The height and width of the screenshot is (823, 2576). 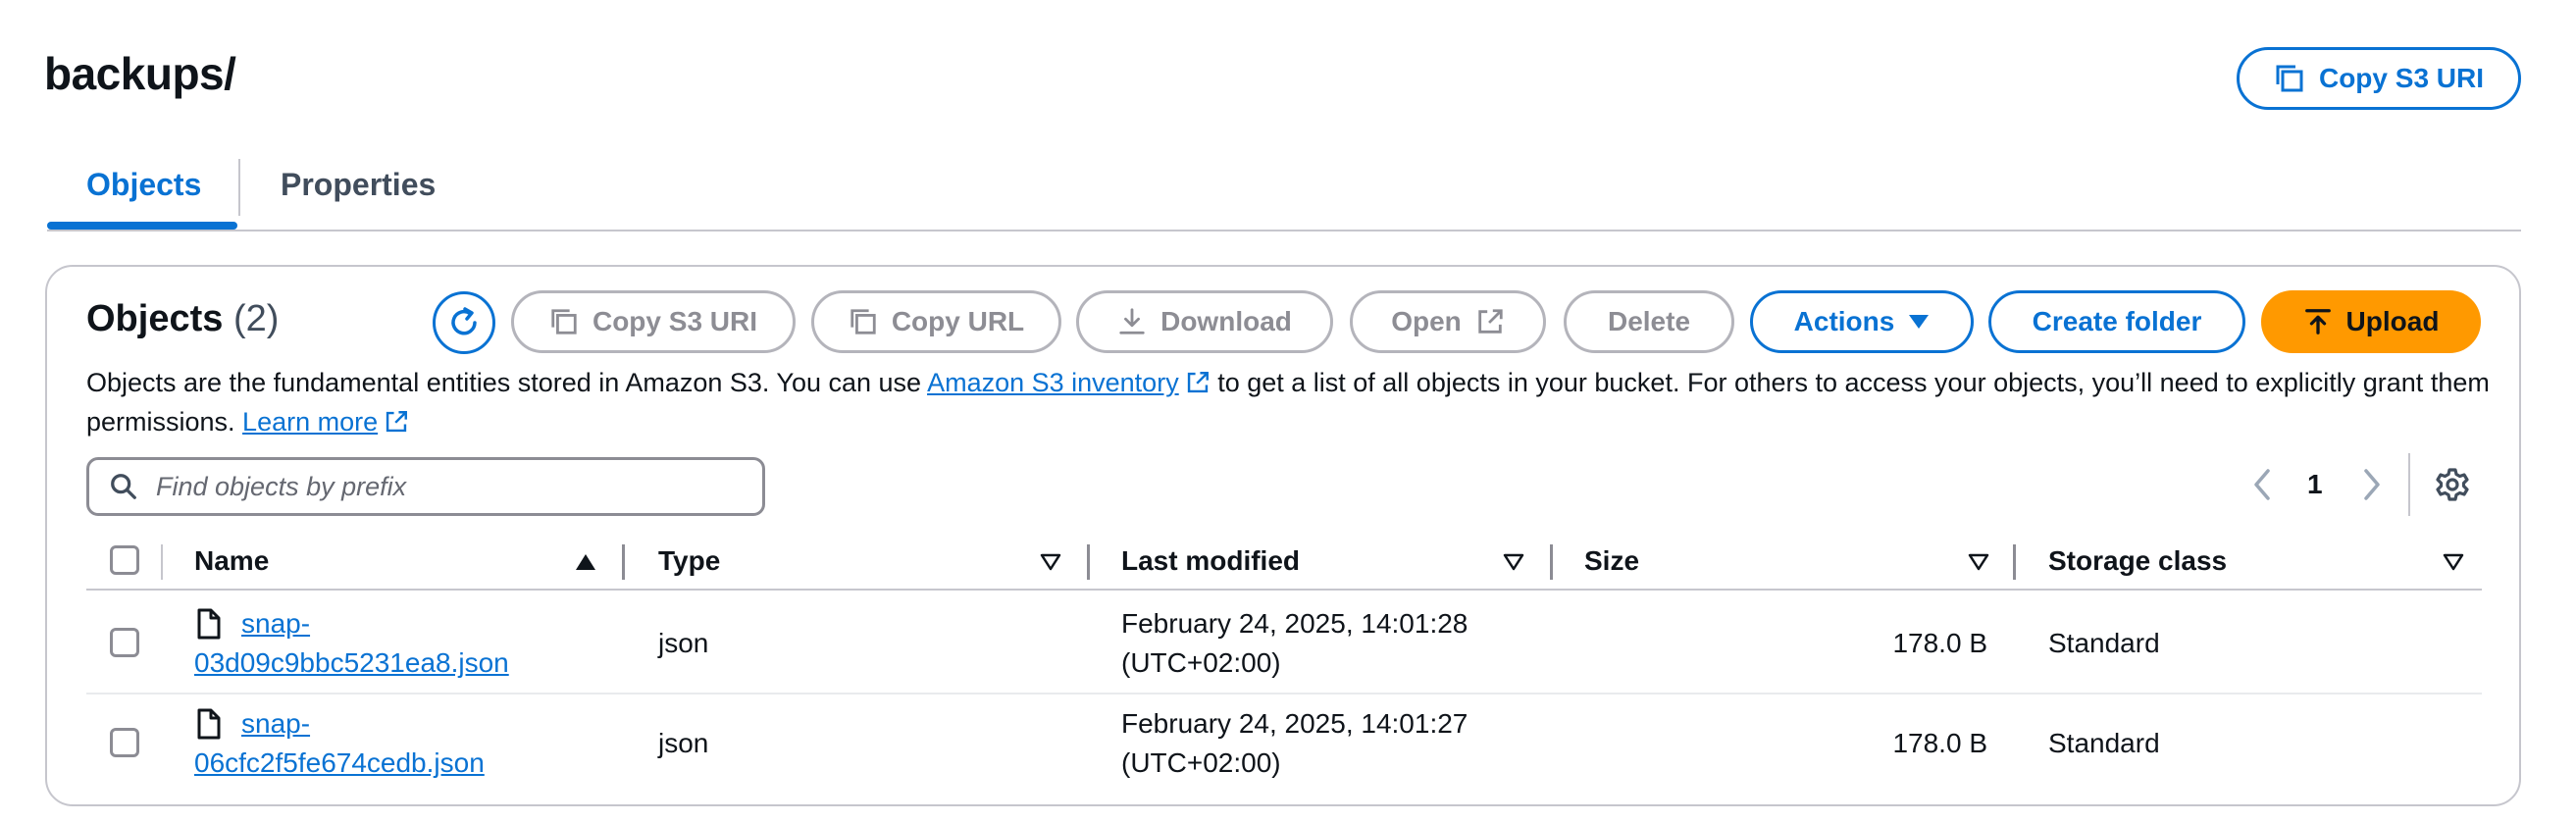 What do you see at coordinates (2401, 78) in the screenshot?
I see `copy-s3-uri-header-label: Copy S3 URI` at bounding box center [2401, 78].